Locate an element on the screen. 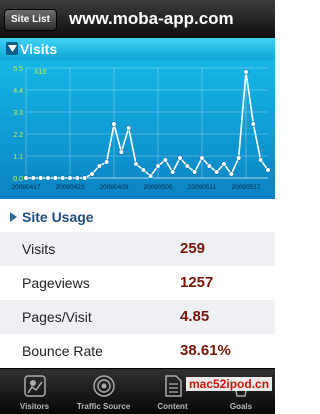  stat-value: 38.61% is located at coordinates (205, 350).